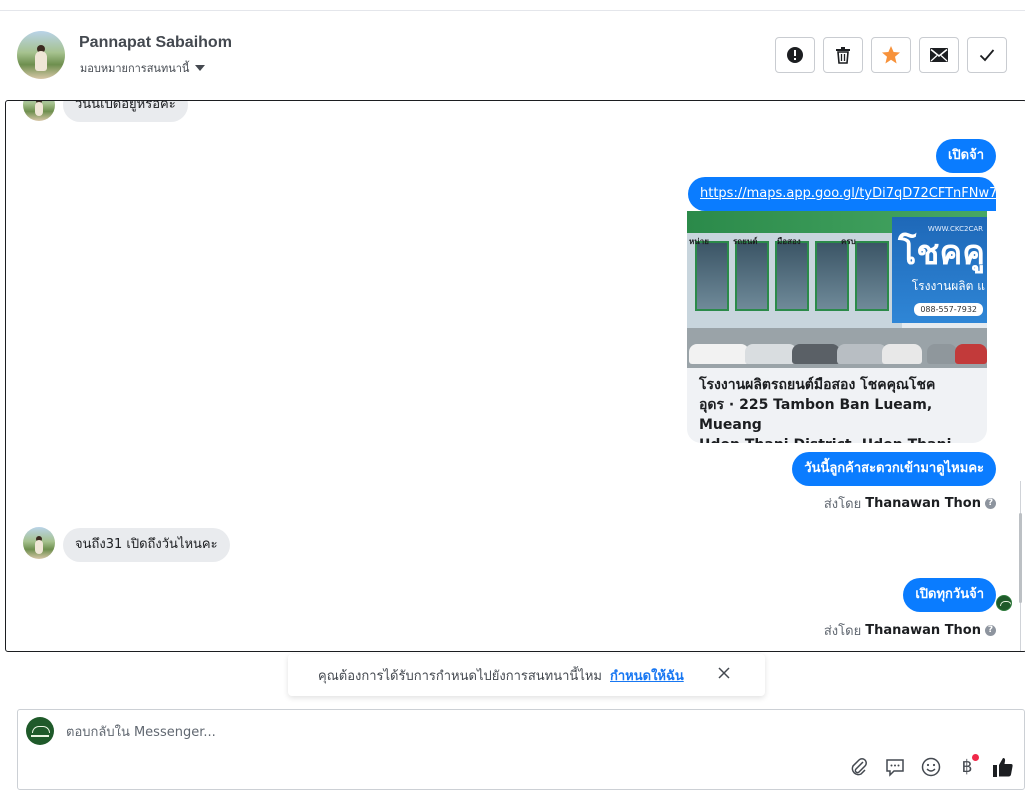 Image resolution: width=1025 pixels, height=804 pixels. I want to click on mark-done-button, so click(987, 55).